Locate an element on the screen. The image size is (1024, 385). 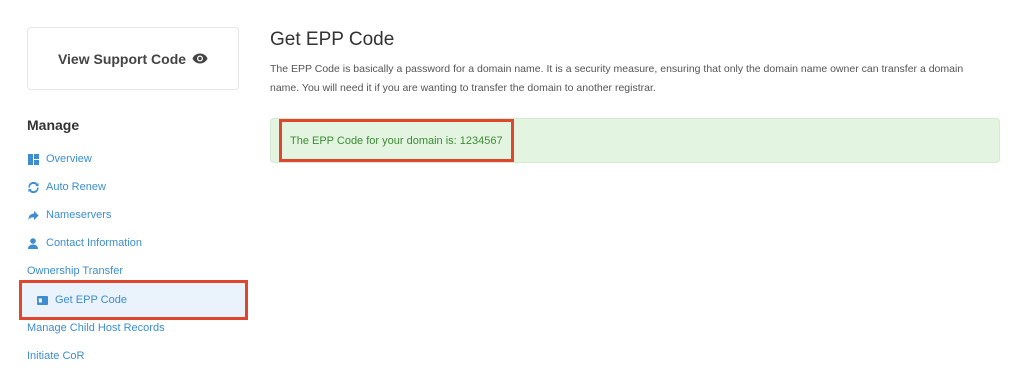
view-support-code-button: View Support Code is located at coordinates (133, 58).